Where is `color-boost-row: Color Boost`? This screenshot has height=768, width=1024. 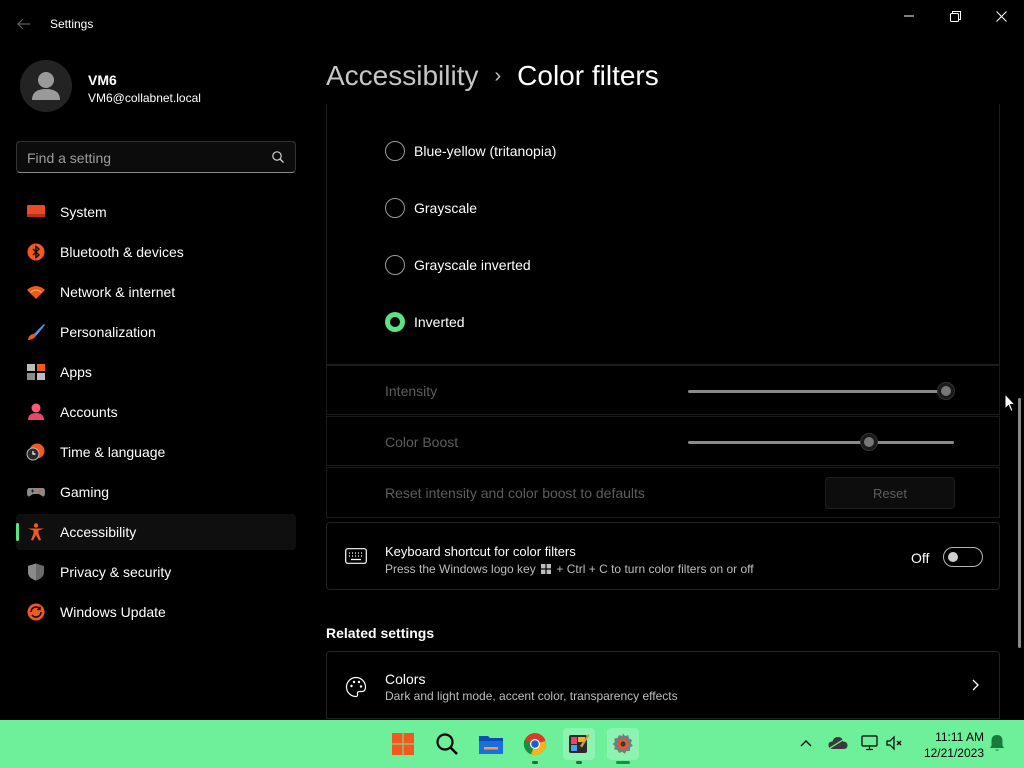
color-boost-row: Color Boost is located at coordinates (663, 441).